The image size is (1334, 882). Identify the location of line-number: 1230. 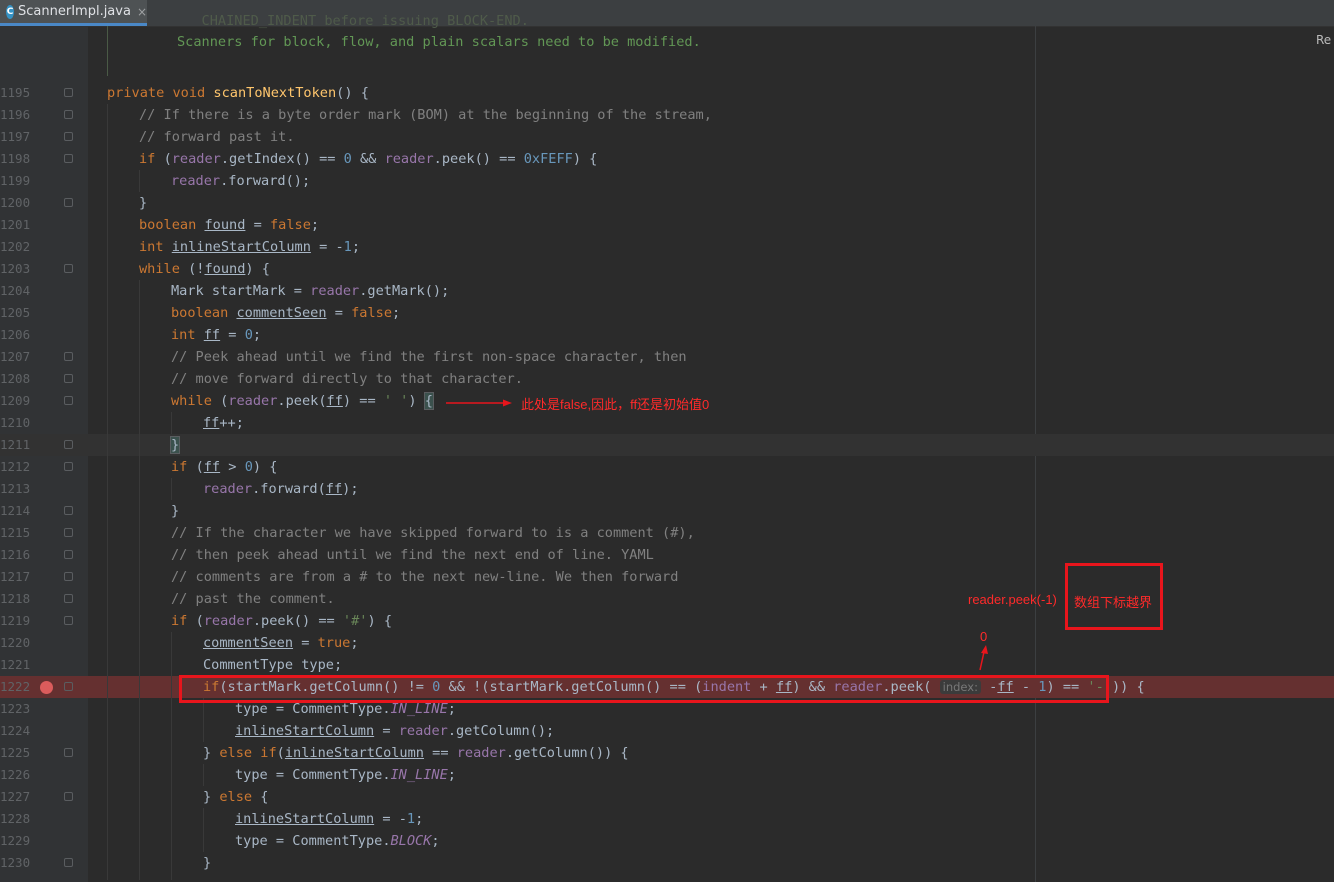
(15, 863).